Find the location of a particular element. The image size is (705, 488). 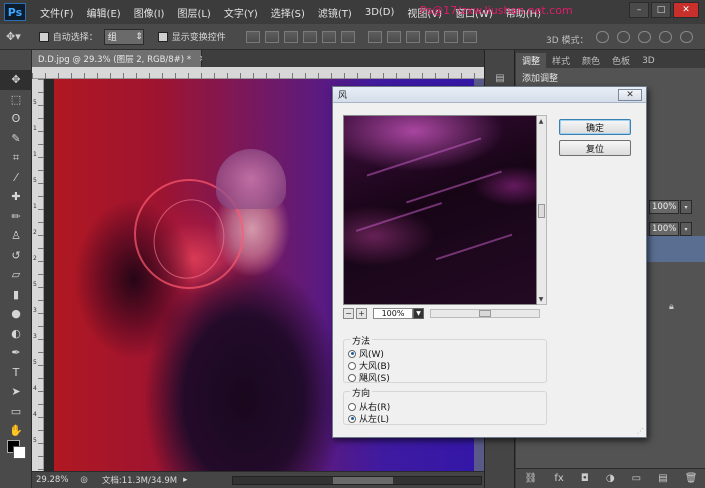

menu-edit: 编辑(E) is located at coordinates (104, 12).